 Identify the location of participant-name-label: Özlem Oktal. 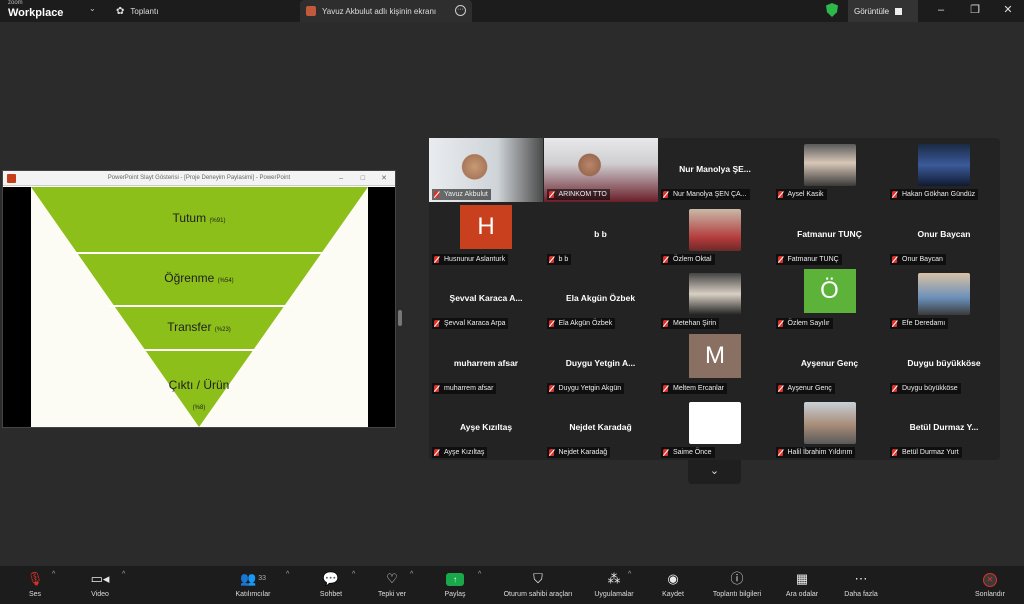
(688, 259).